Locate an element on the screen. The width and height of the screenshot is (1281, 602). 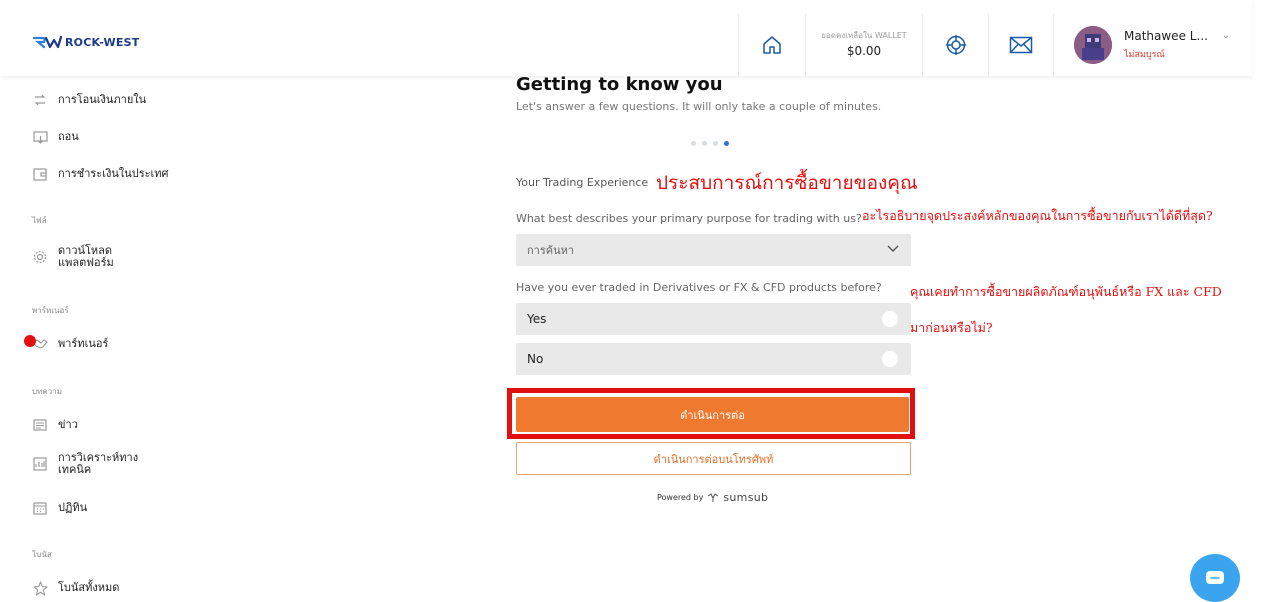
mail-icon is located at coordinates (1021, 45).